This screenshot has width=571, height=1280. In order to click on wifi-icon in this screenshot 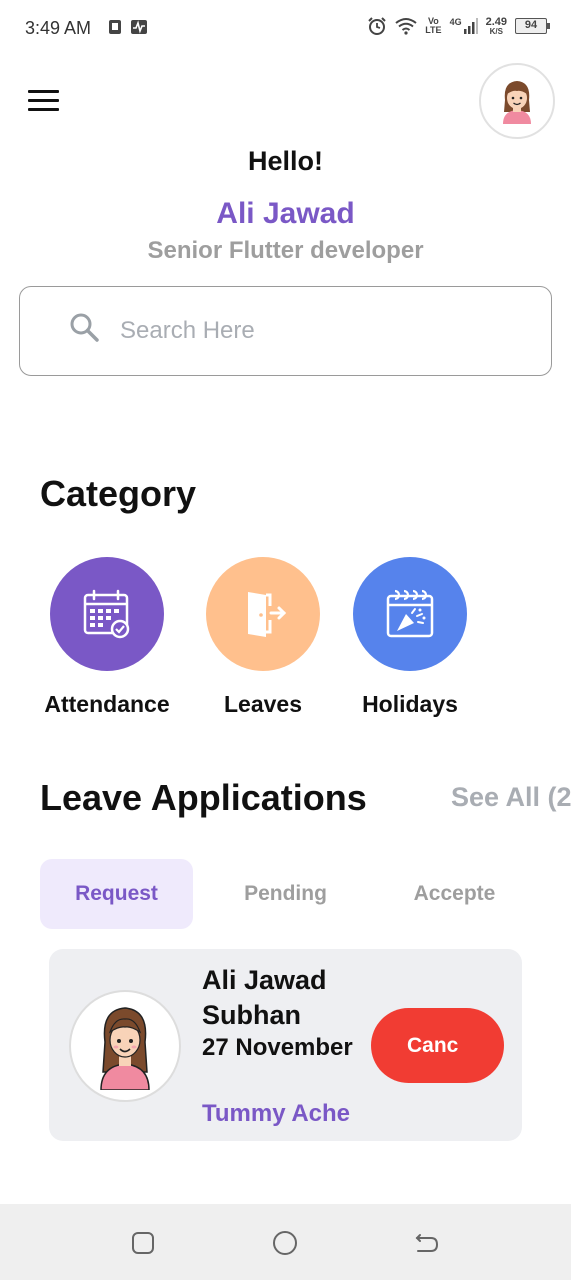, I will do `click(406, 26)`.